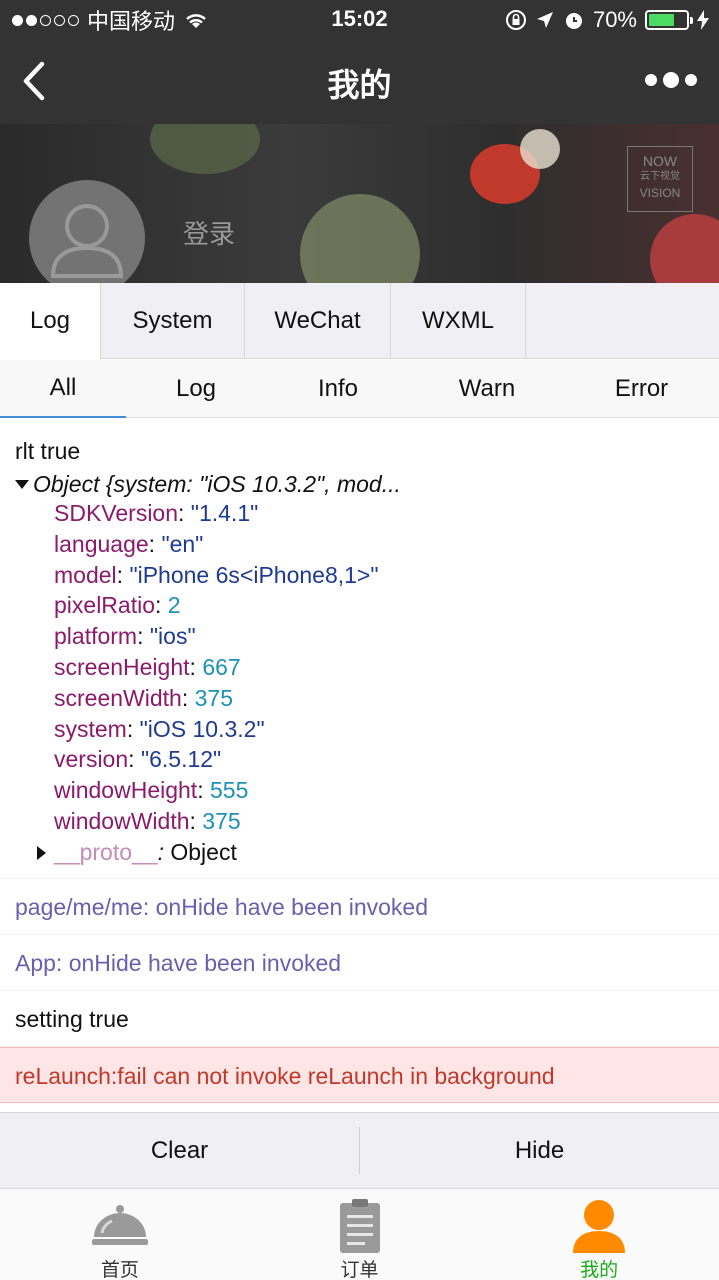 This screenshot has height=1280, width=719. What do you see at coordinates (119, 1270) in the screenshot?
I see `tabbar-label: 首页` at bounding box center [119, 1270].